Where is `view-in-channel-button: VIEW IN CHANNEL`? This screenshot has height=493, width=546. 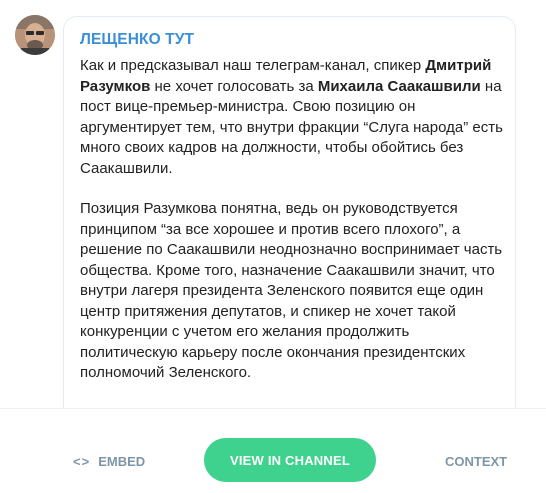
view-in-channel-button: VIEW IN CHANNEL is located at coordinates (290, 460).